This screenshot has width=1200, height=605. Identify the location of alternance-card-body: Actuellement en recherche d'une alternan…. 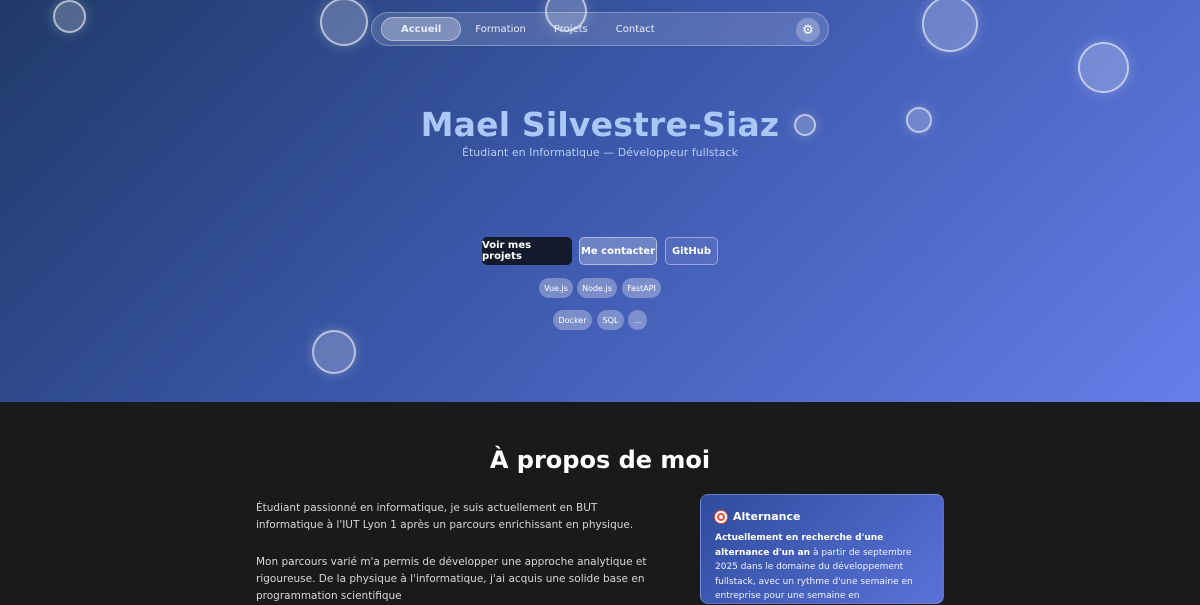
(822, 567).